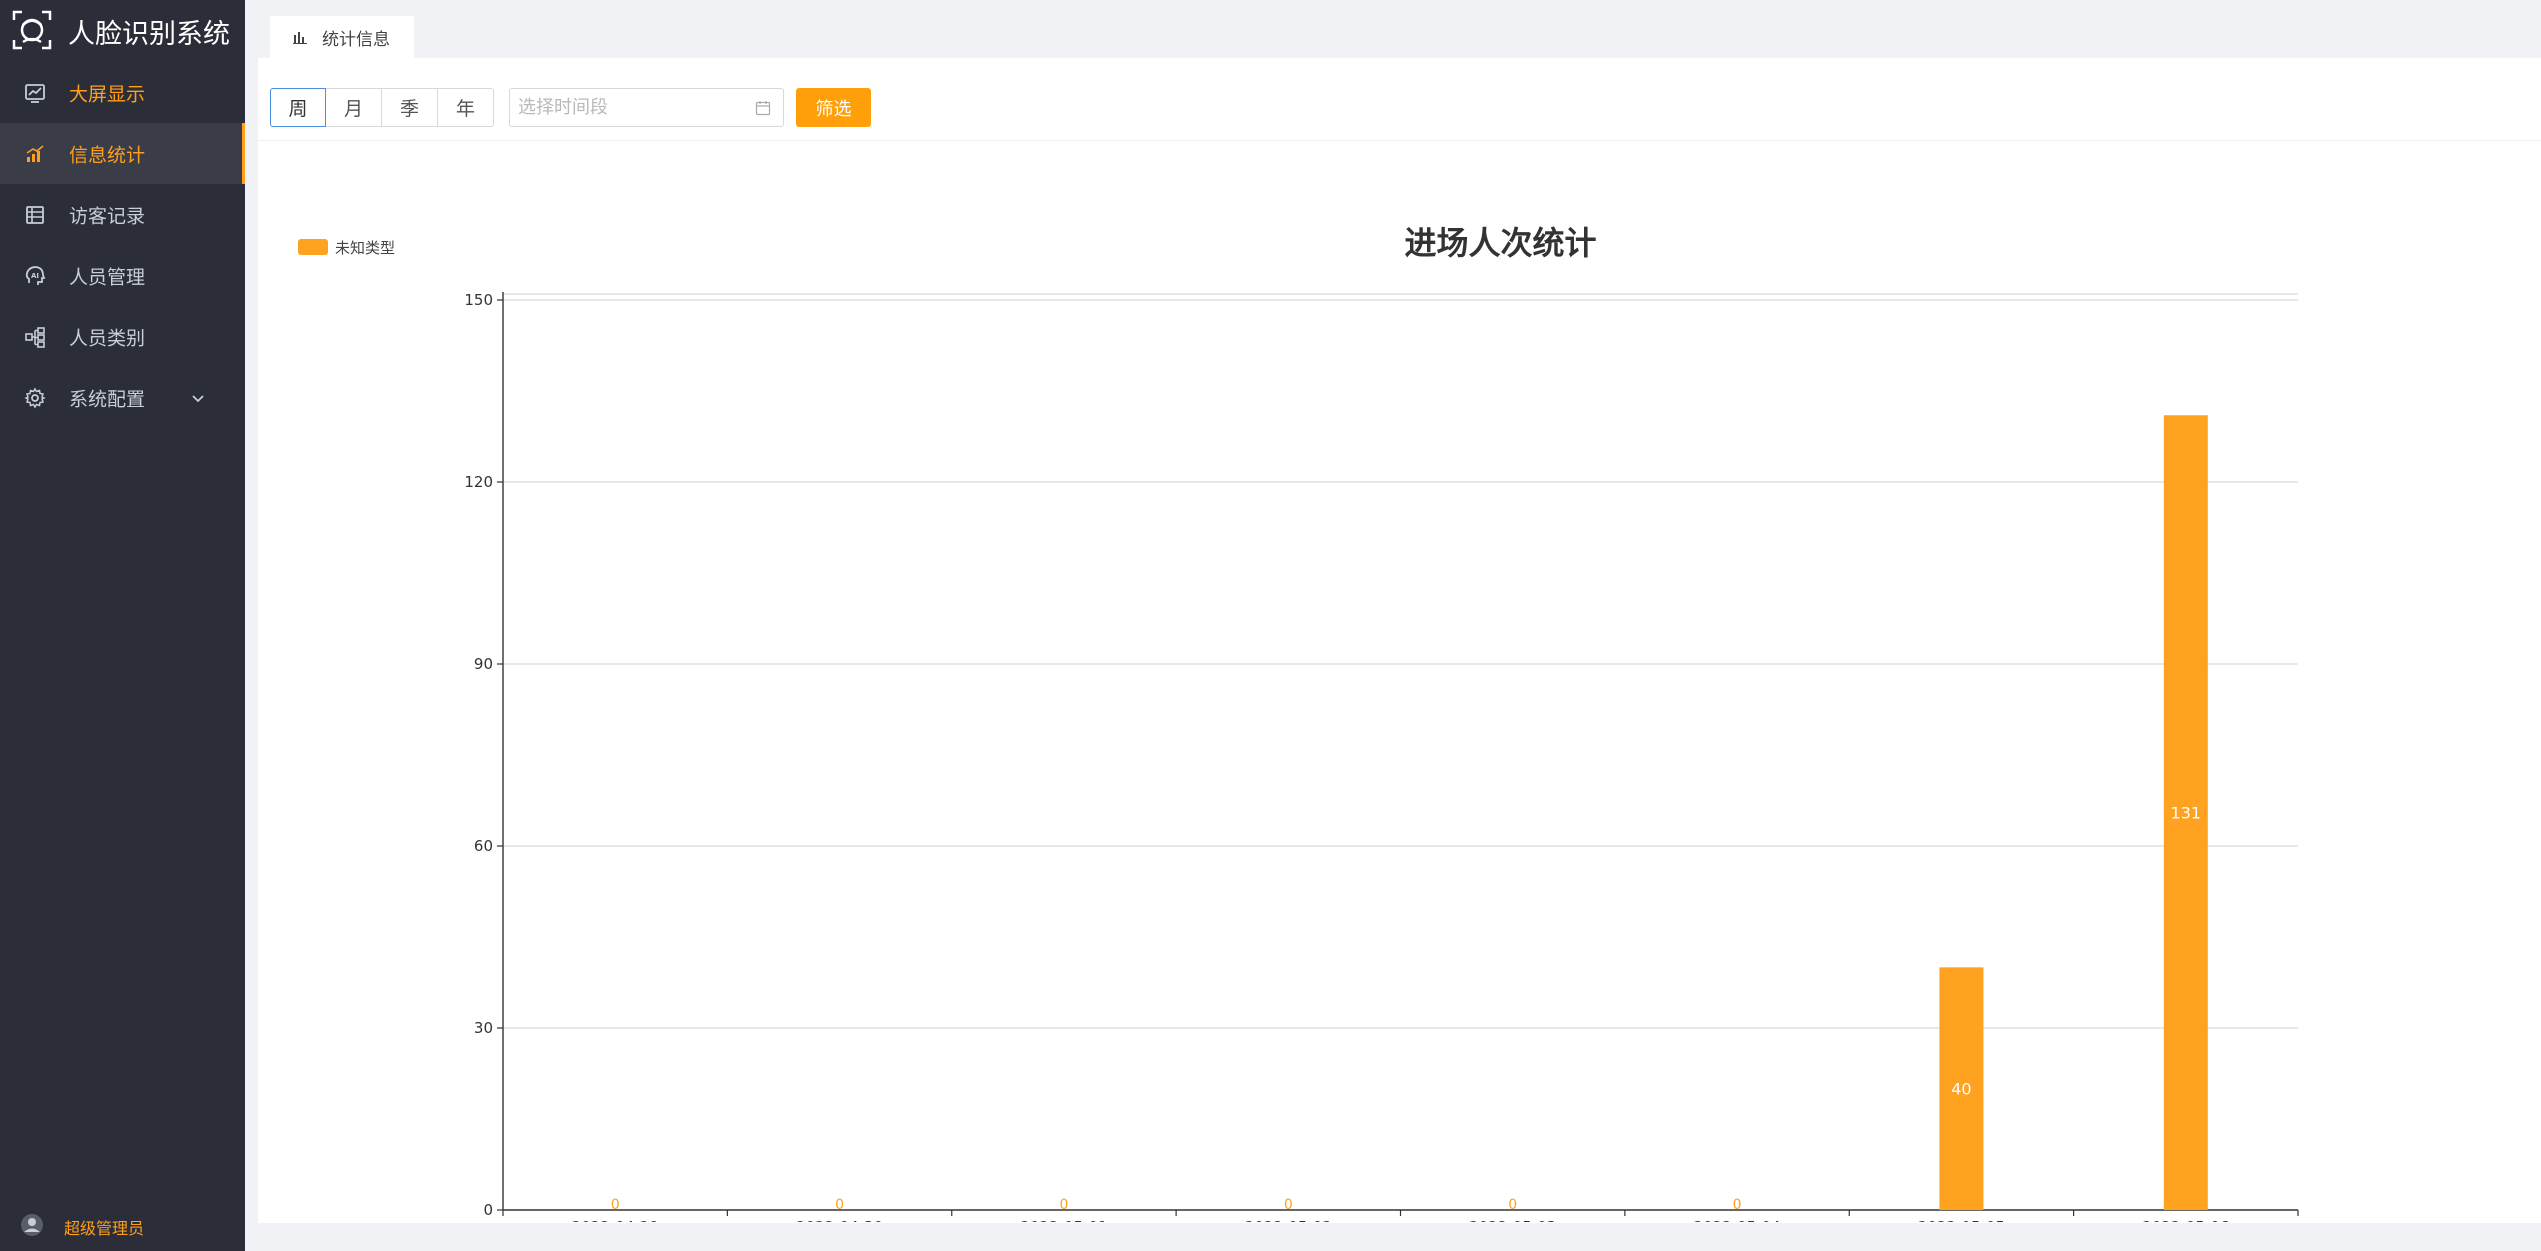  I want to click on svg-text: AI, so click(35, 276).